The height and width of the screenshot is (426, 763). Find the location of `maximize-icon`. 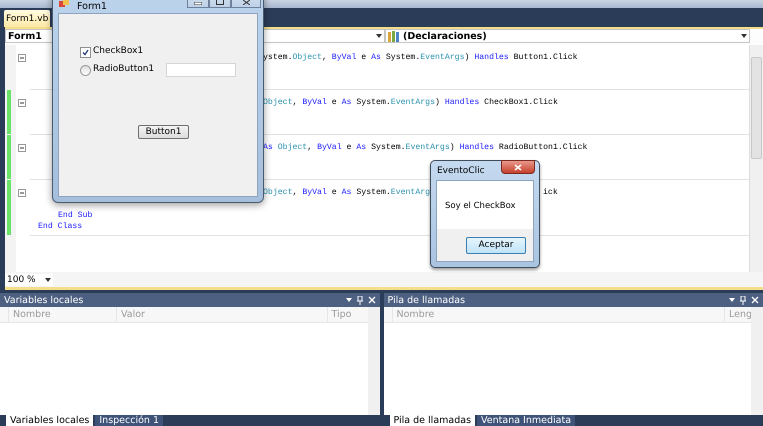

maximize-icon is located at coordinates (220, 2).